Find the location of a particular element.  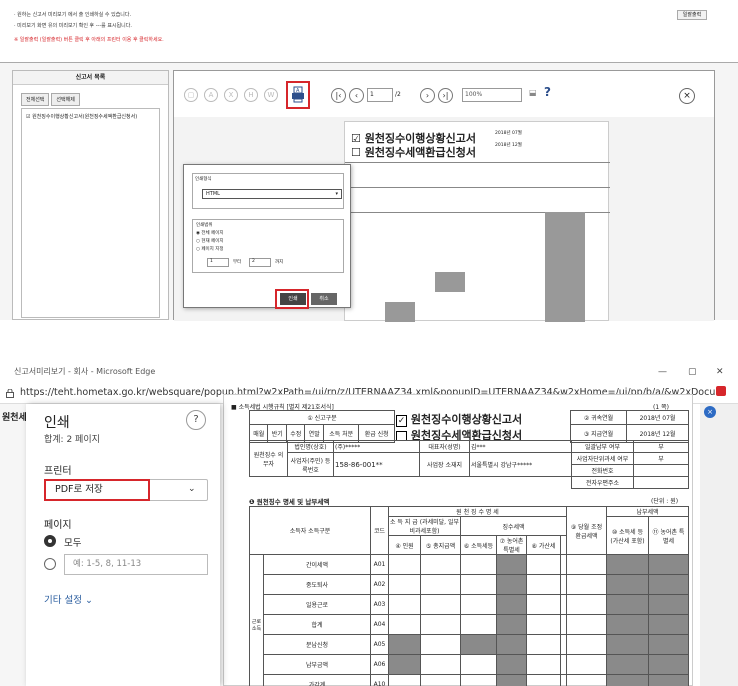

format-label: 인쇄형식 is located at coordinates (203, 179).